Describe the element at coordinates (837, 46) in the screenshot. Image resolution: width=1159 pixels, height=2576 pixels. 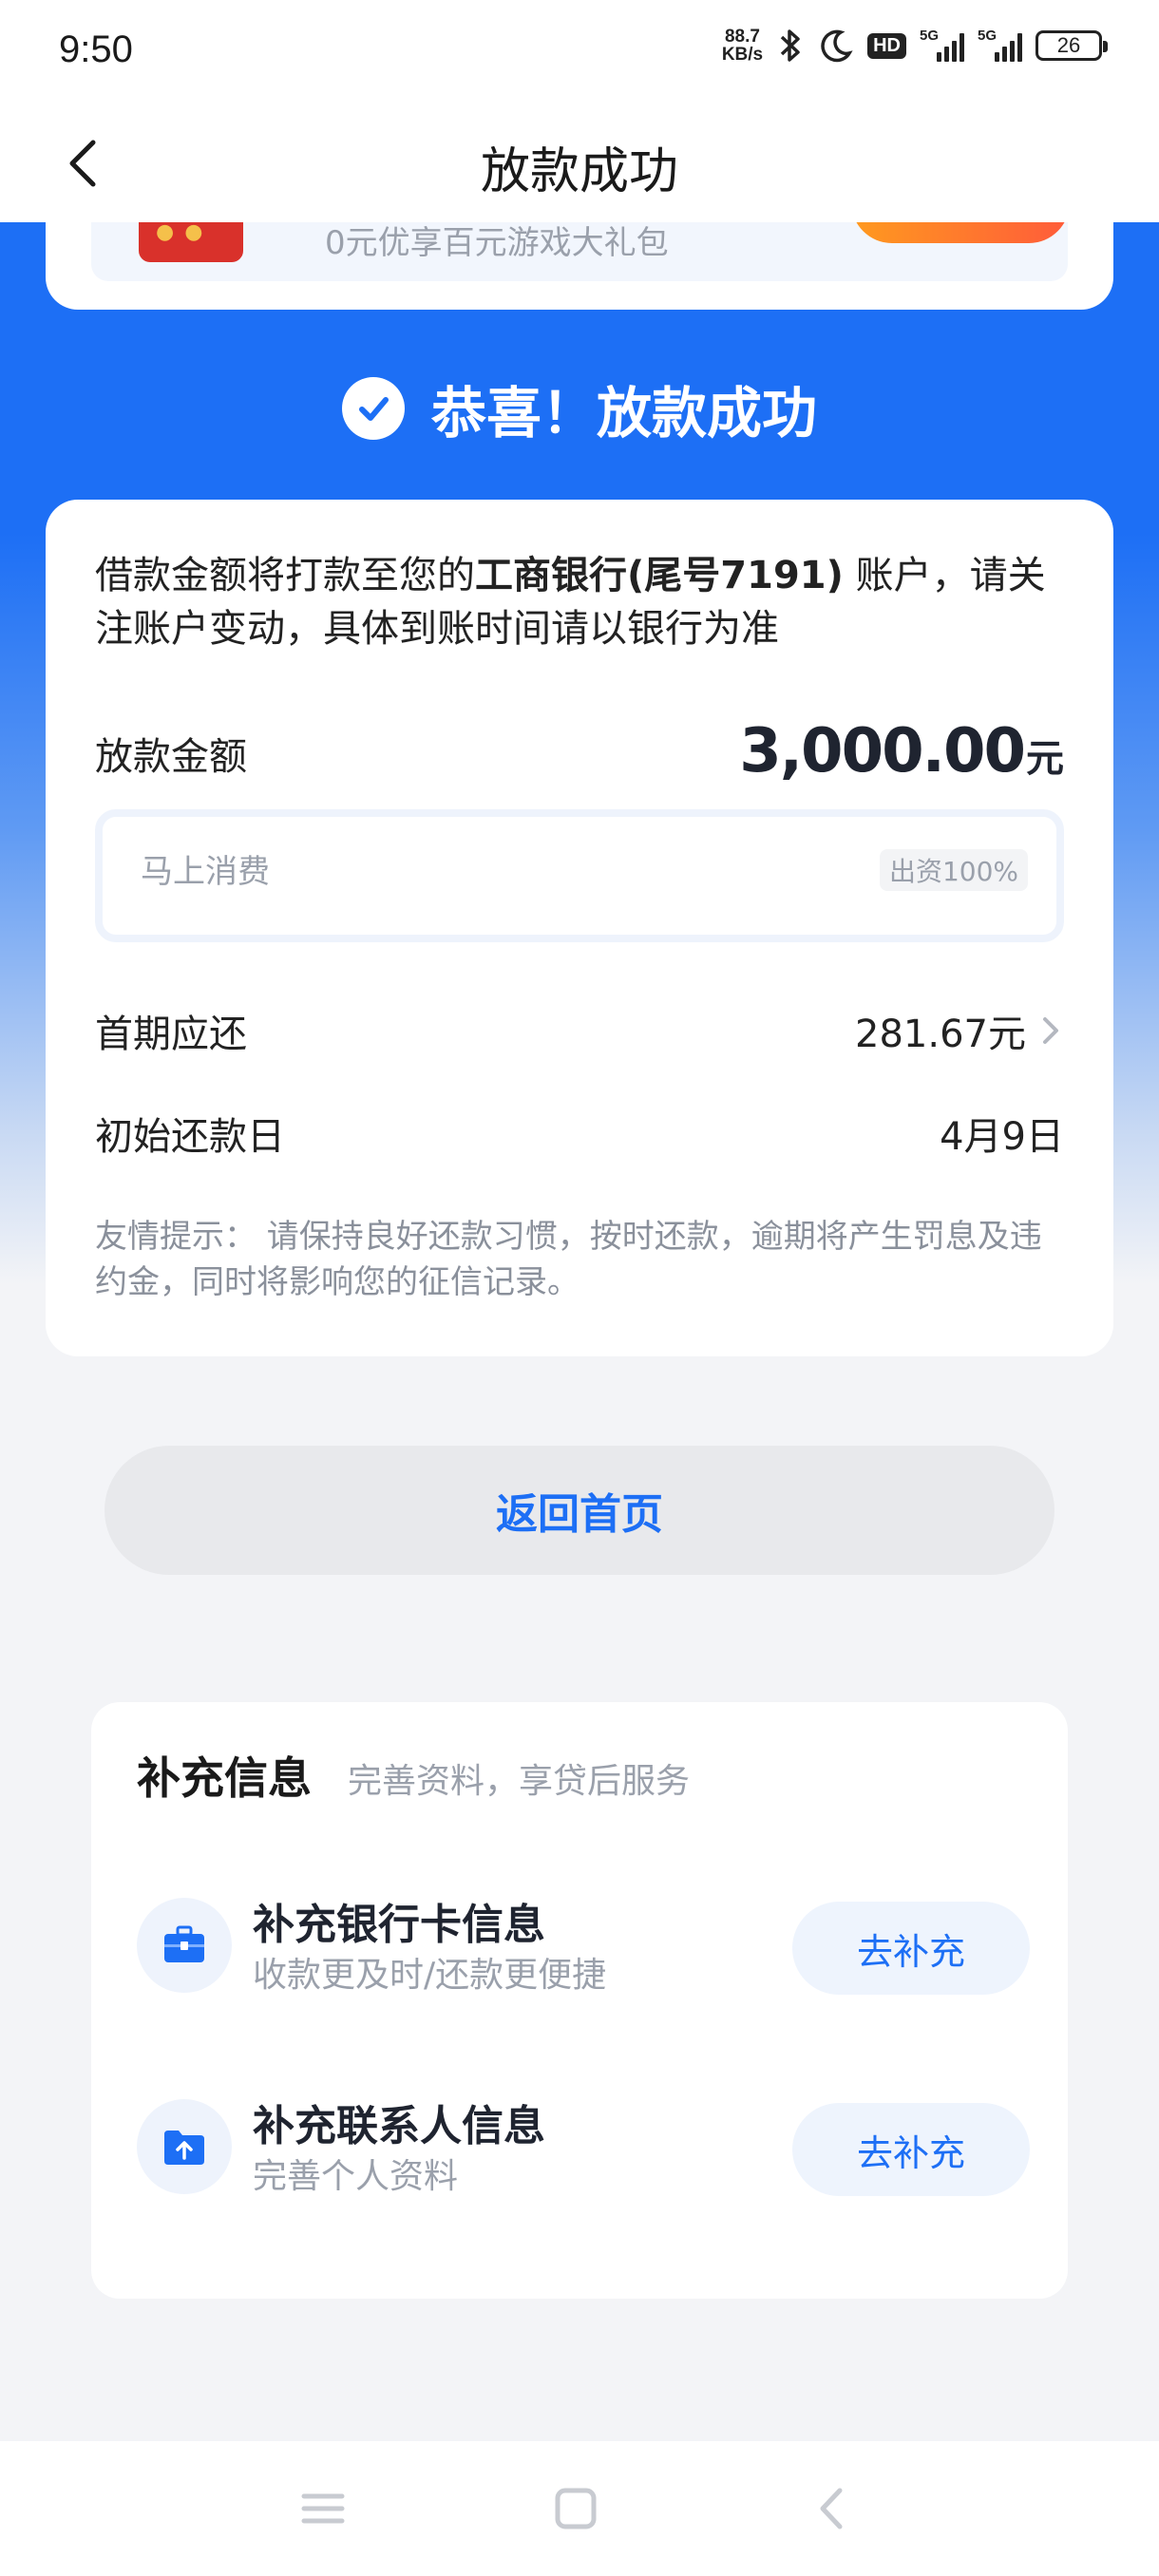
I see `moon-icon` at that location.